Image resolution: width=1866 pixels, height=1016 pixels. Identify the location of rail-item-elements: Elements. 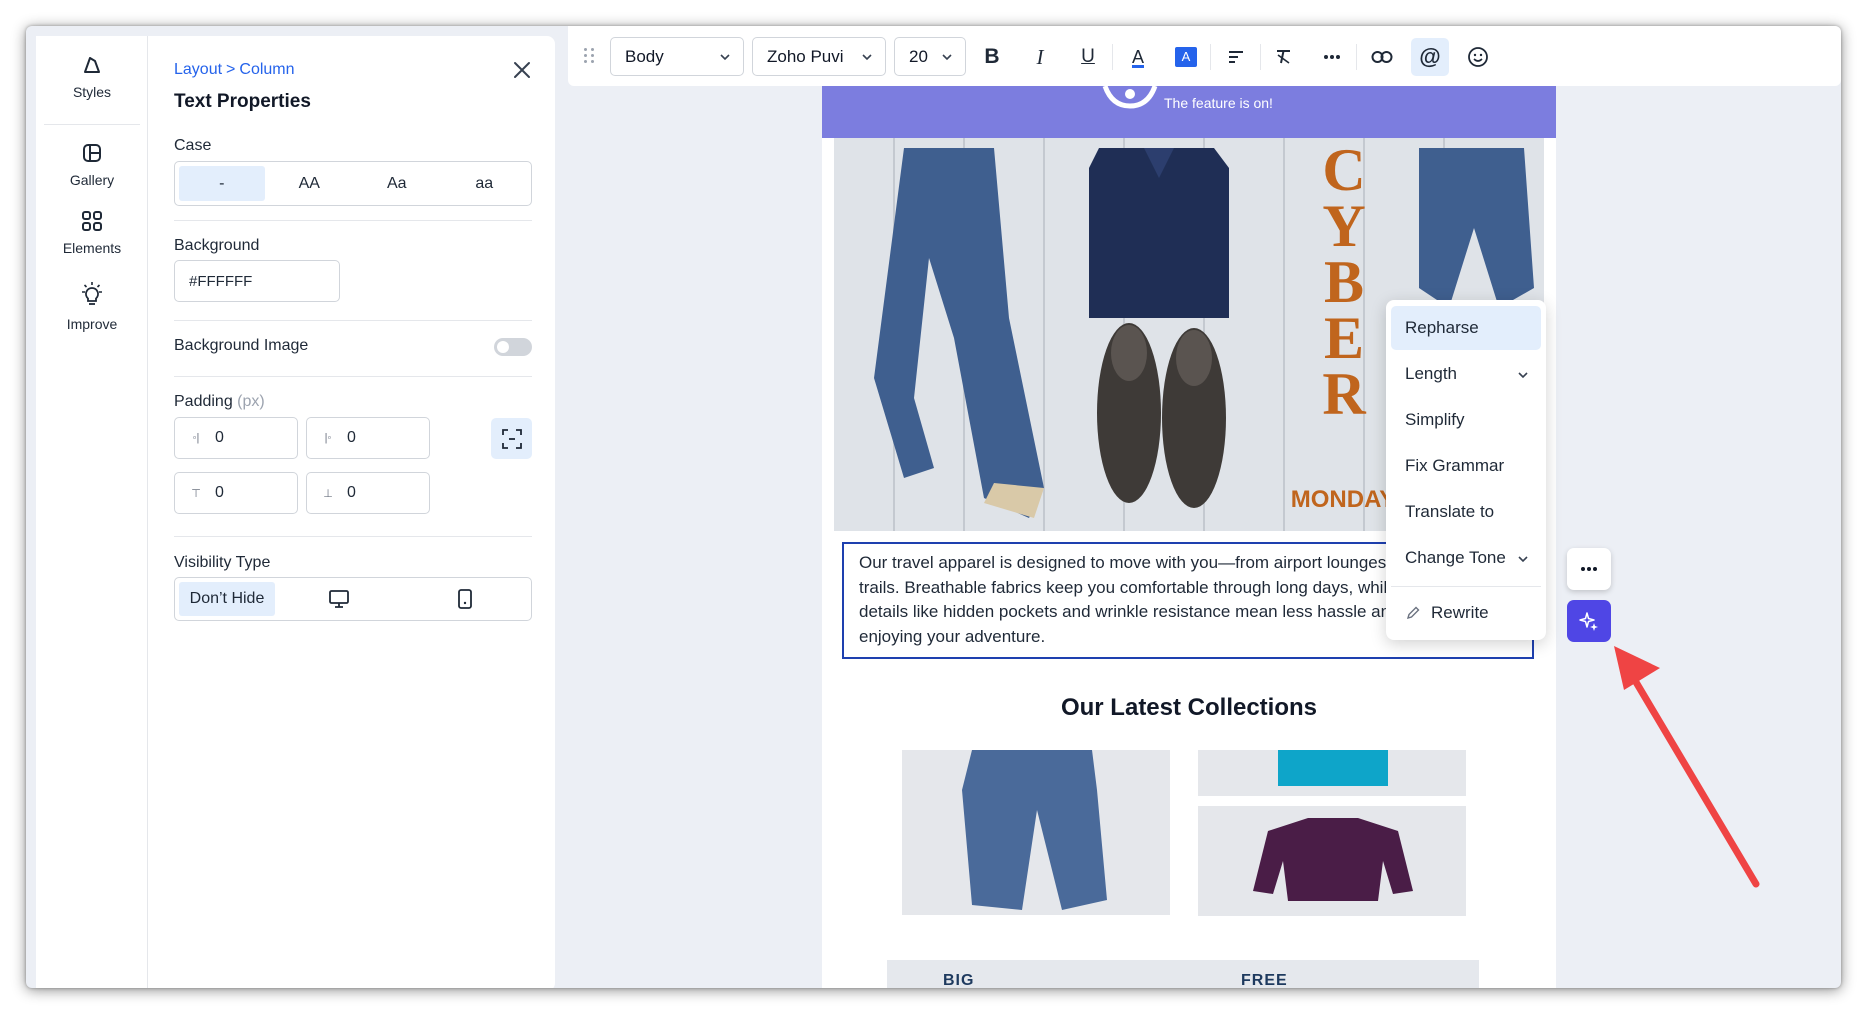
(92, 232).